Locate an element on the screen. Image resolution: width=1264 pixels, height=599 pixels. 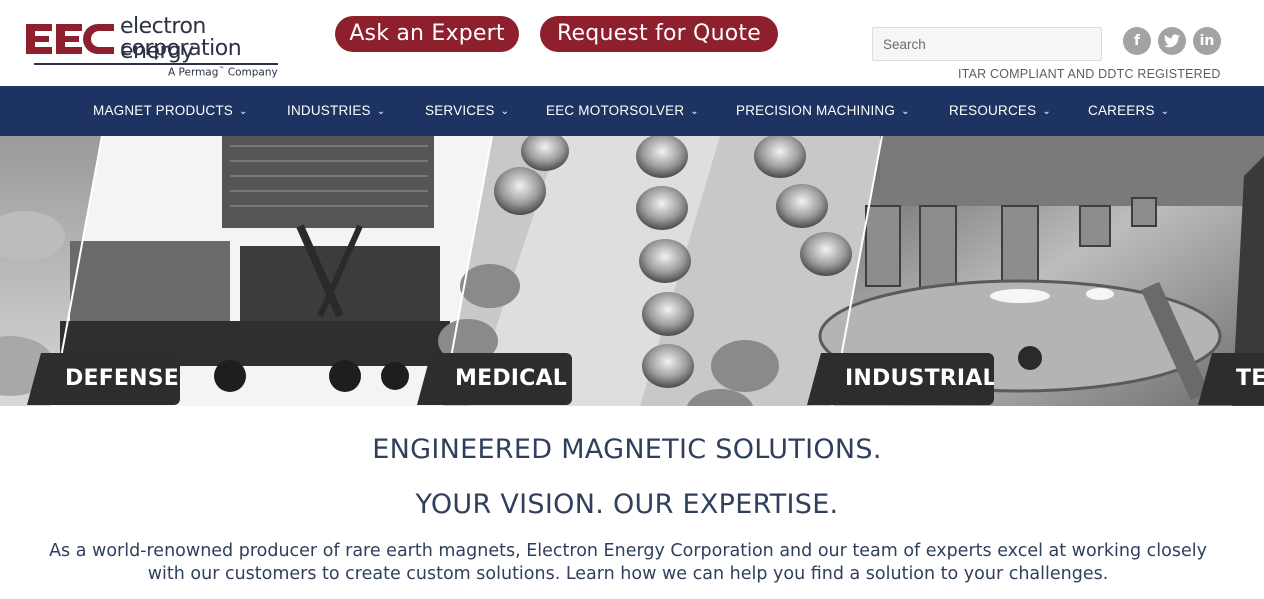
industry-link-defense: DEFENSE is located at coordinates (103, 379).